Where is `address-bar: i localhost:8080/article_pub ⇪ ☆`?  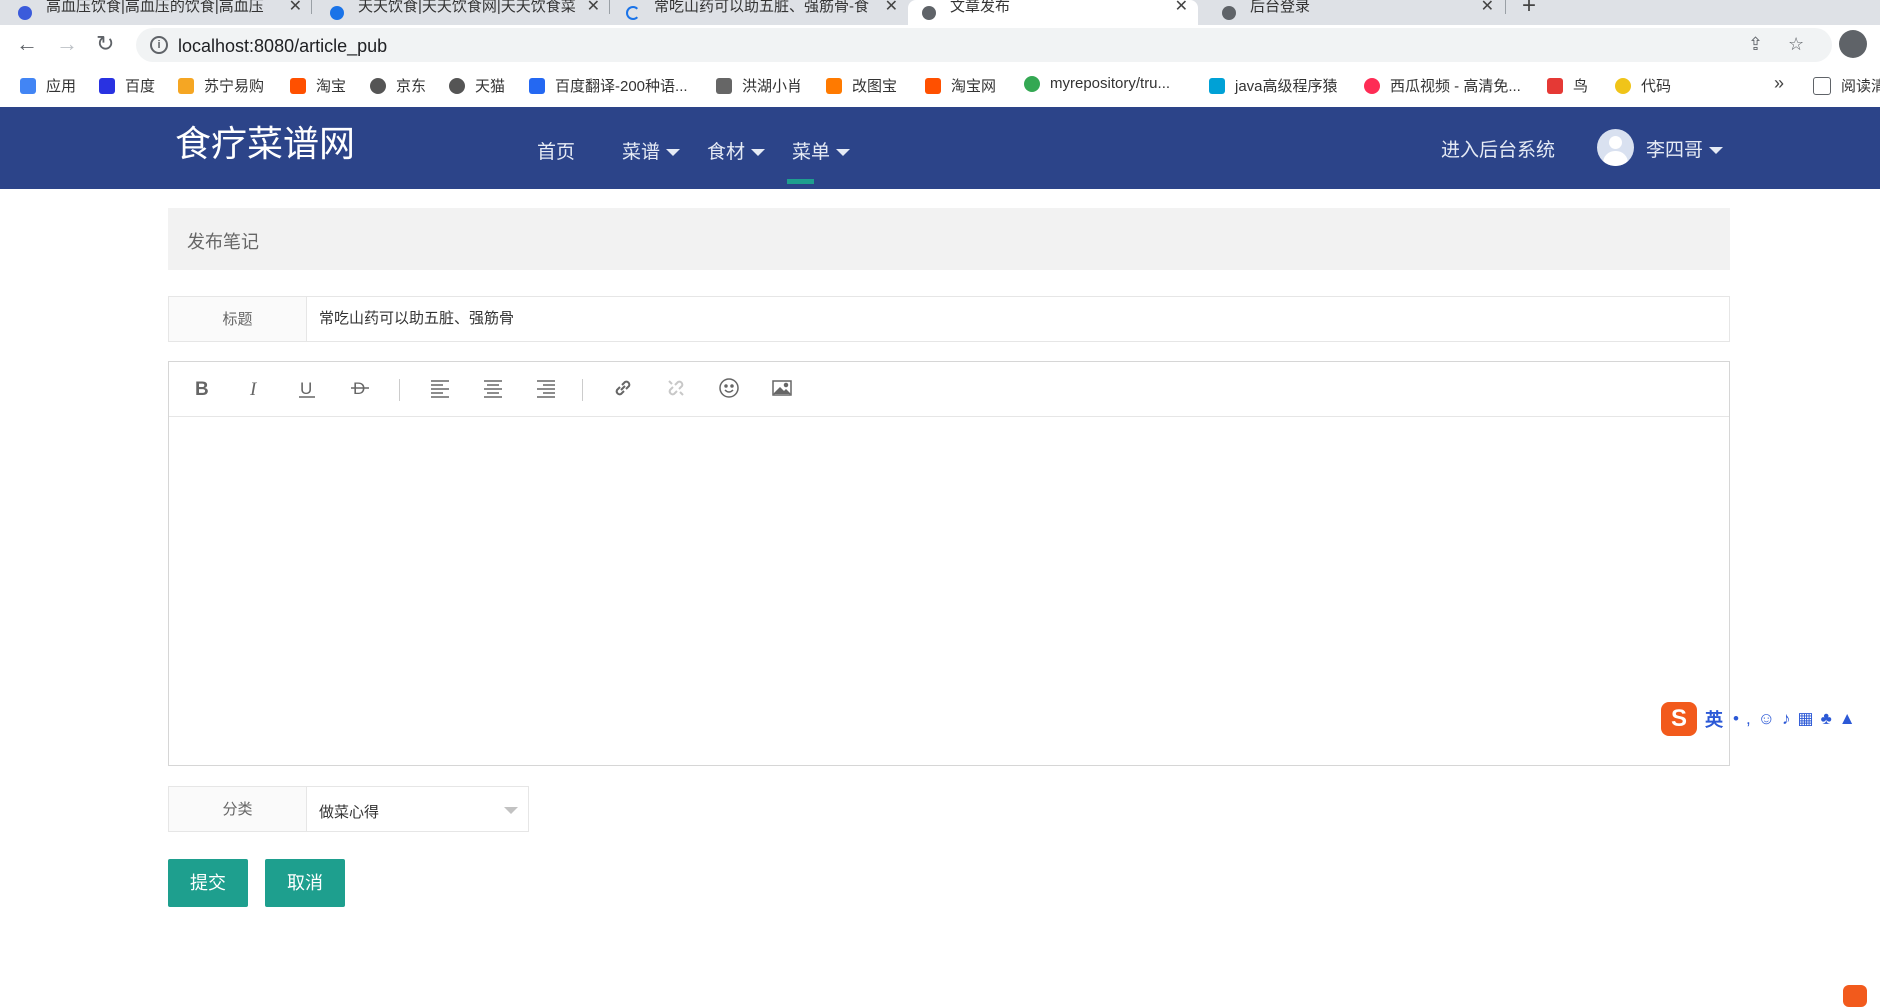
address-bar: i localhost:8080/article_pub ⇪ ☆ is located at coordinates (984, 45).